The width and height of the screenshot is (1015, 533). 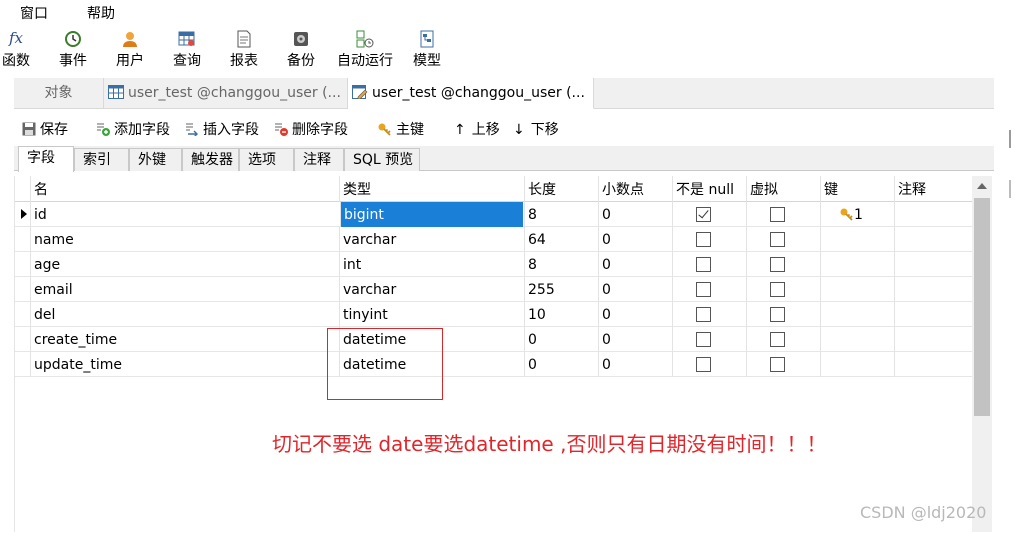 What do you see at coordinates (184, 239) in the screenshot?
I see `cell-name: name` at bounding box center [184, 239].